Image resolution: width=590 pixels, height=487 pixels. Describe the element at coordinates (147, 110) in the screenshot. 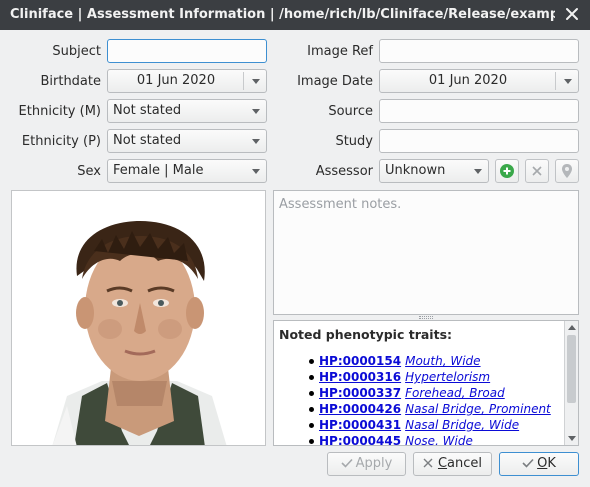

I see `ethnicity-m-value: Not stated` at that location.